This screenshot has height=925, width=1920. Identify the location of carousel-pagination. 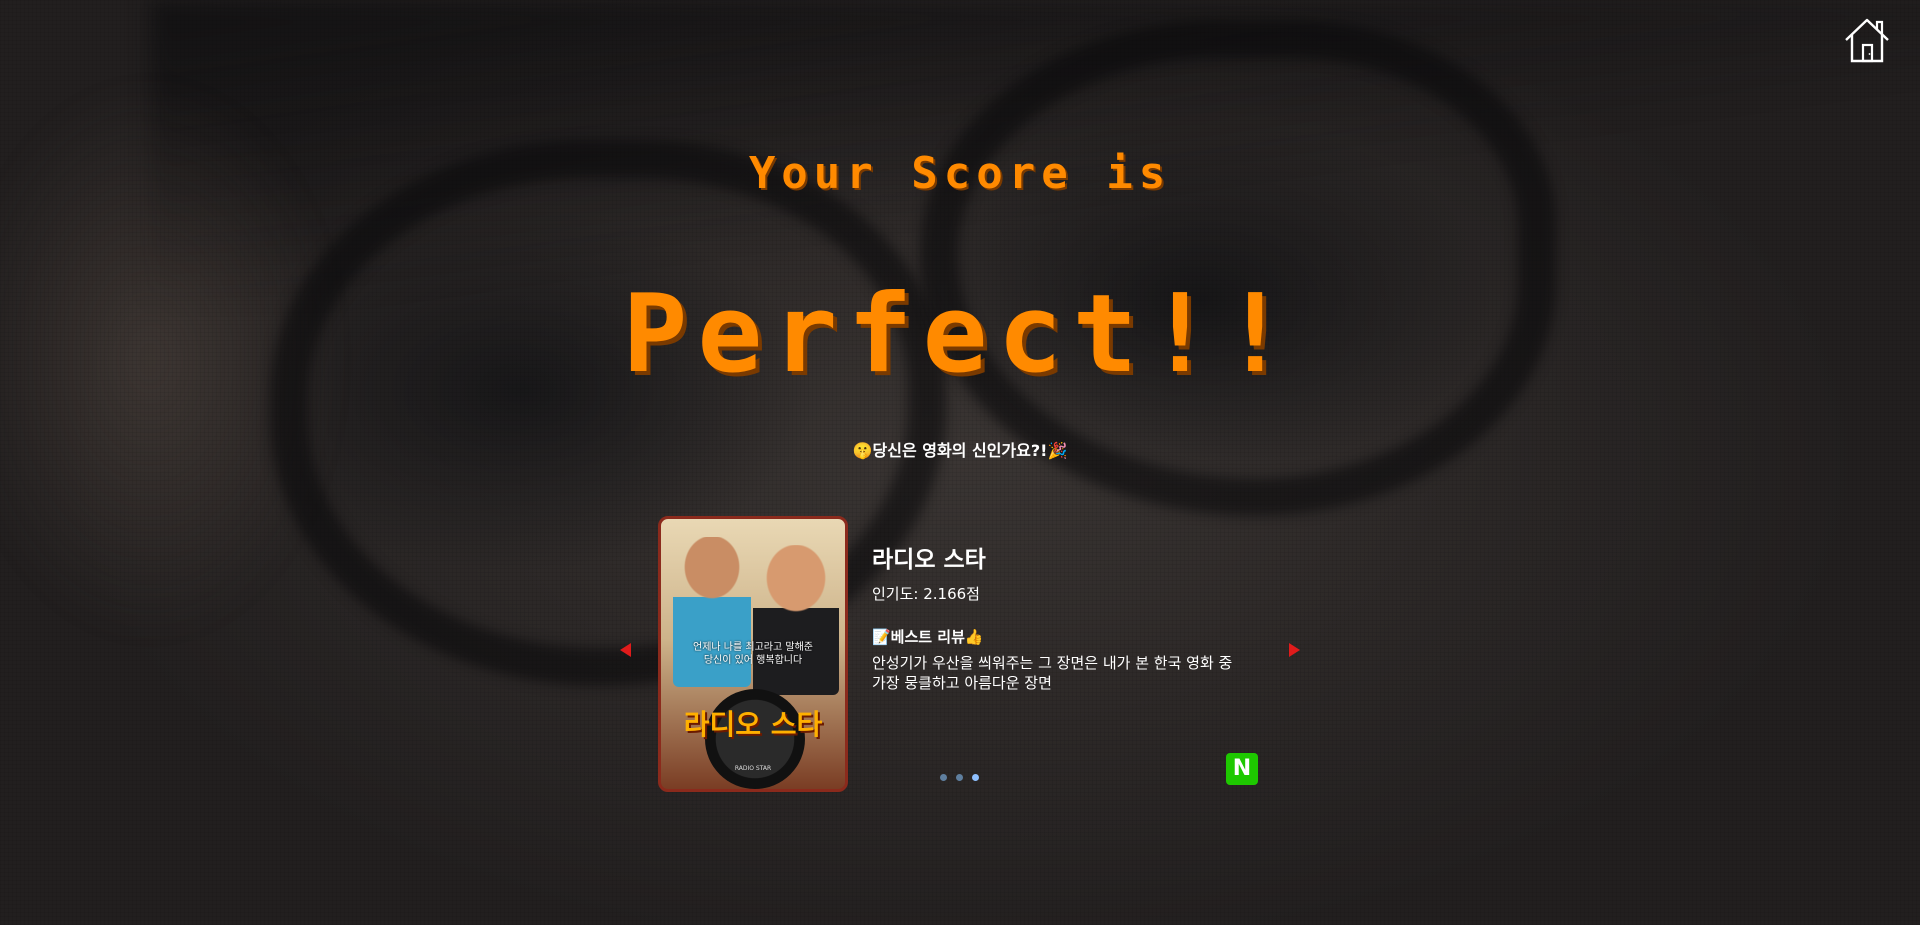
(959, 777).